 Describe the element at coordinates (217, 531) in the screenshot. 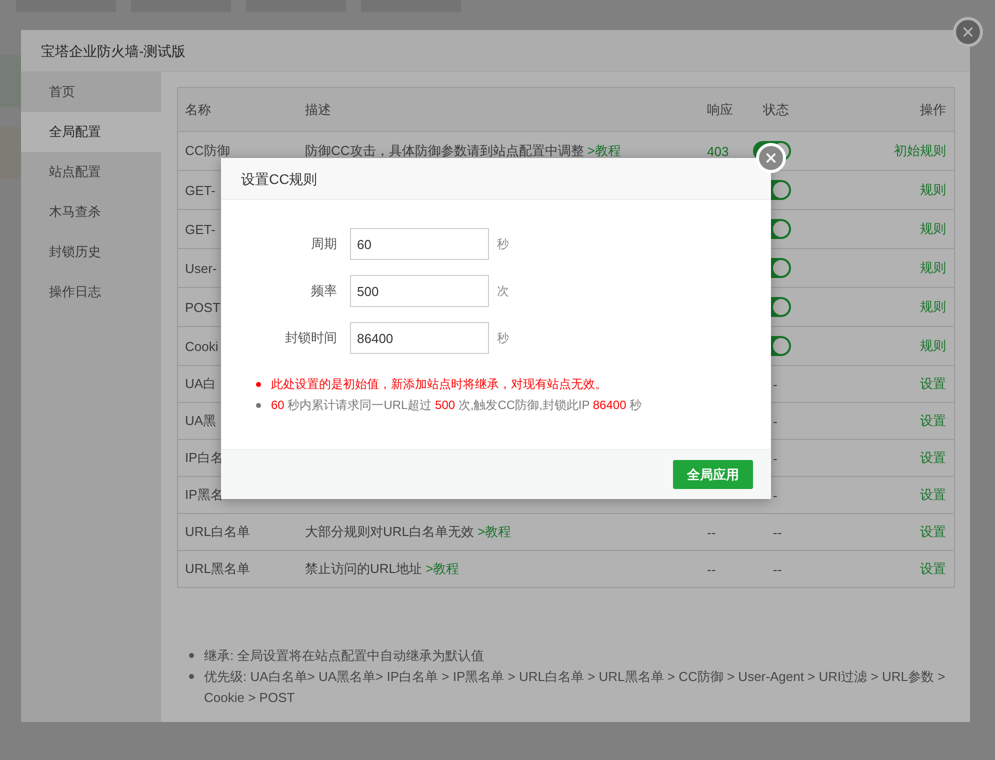

I see `rule-name: URL白名单` at that location.